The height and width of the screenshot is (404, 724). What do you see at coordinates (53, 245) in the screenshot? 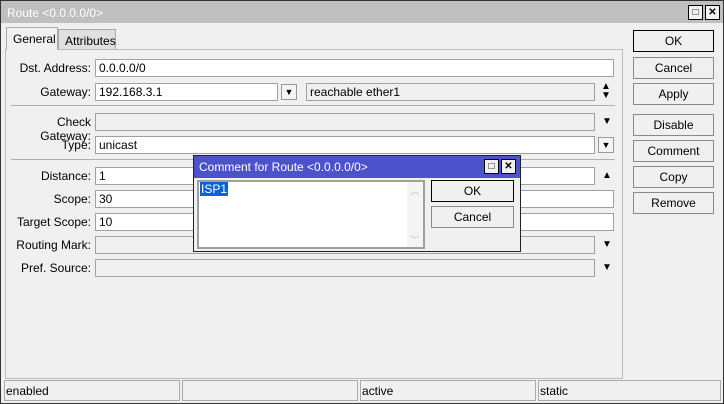
I see `routing-mark-label: Routing Mark:` at bounding box center [53, 245].